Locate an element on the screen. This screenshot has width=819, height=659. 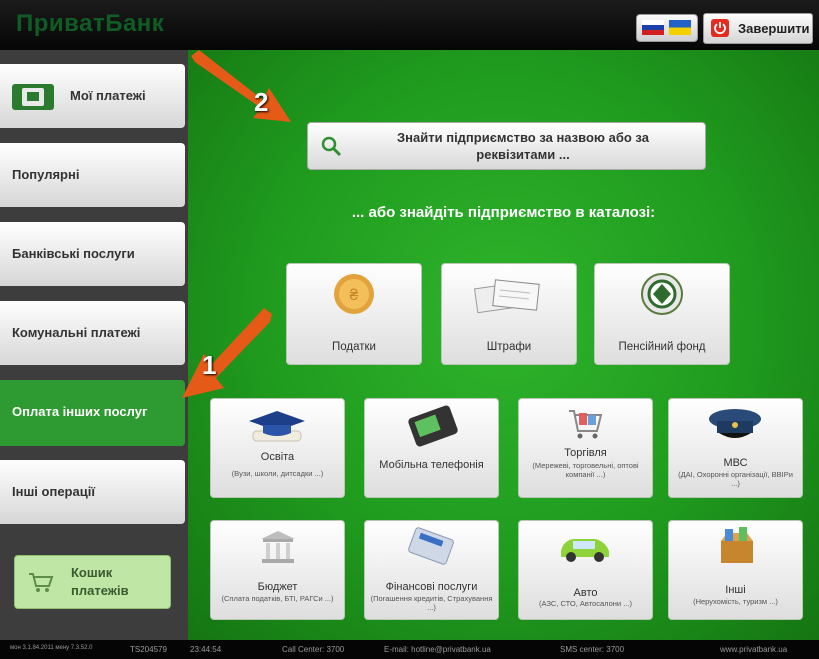
sidebar-item-other-operations: Інші операції is located at coordinates (92, 492).